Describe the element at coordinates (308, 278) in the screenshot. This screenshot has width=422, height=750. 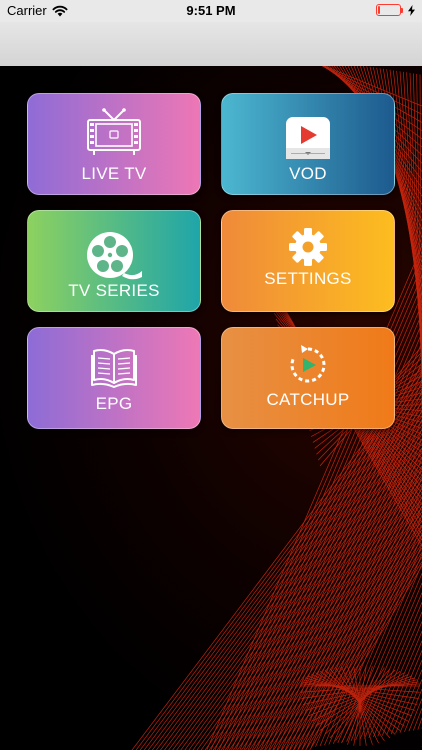
I see `settings-label: SETTINGS` at that location.